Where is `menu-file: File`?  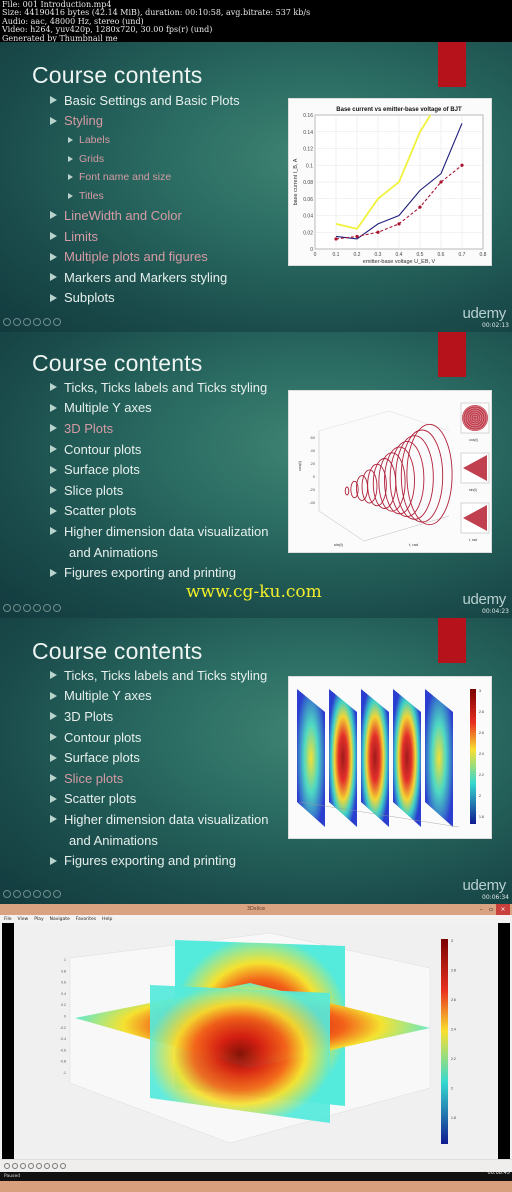 menu-file: File is located at coordinates (8, 919).